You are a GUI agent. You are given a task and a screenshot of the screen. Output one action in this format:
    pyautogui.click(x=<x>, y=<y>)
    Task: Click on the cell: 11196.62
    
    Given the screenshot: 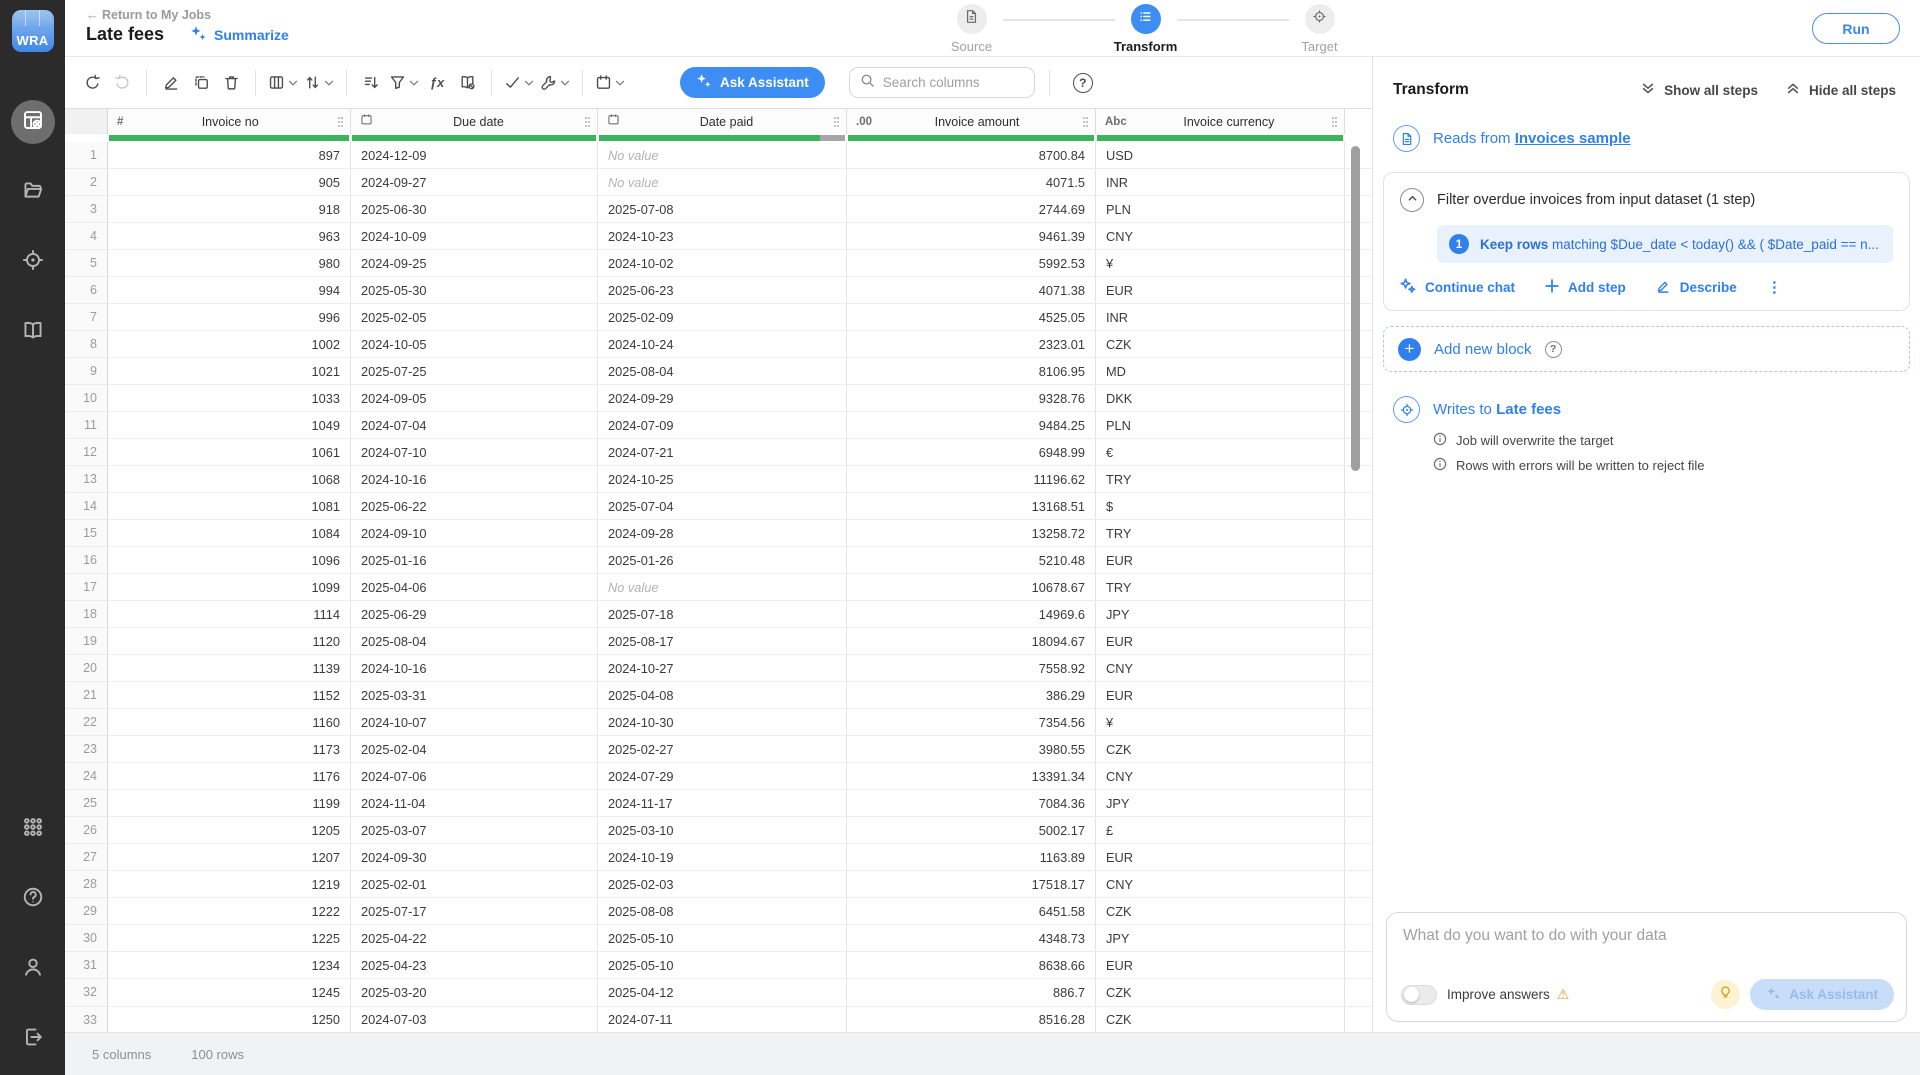 What is the action you would take?
    pyautogui.click(x=971, y=479)
    